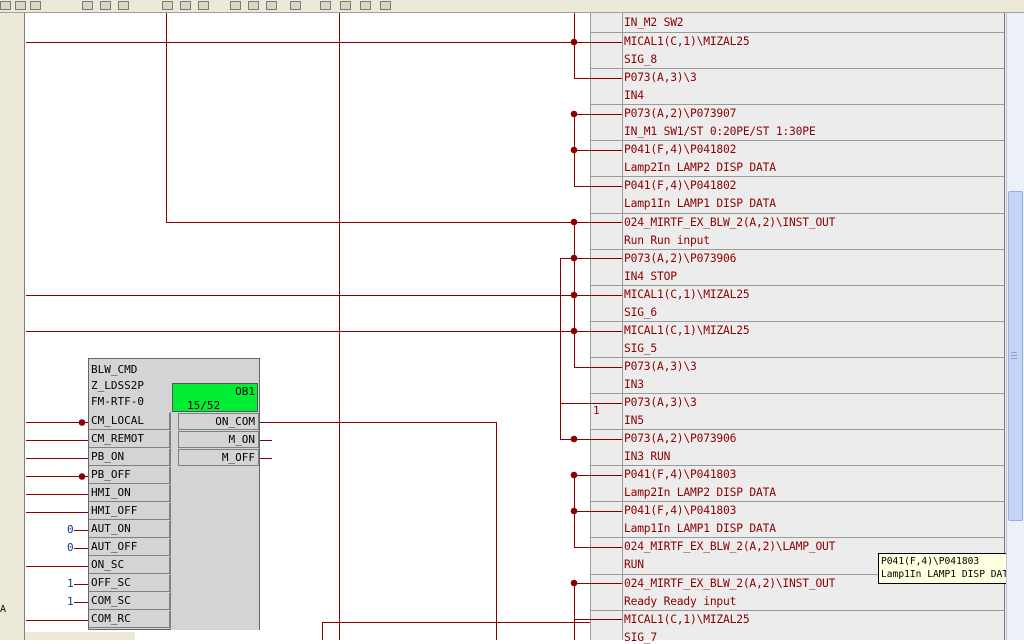  I want to click on xref-row-comment: RUN, so click(634, 565).